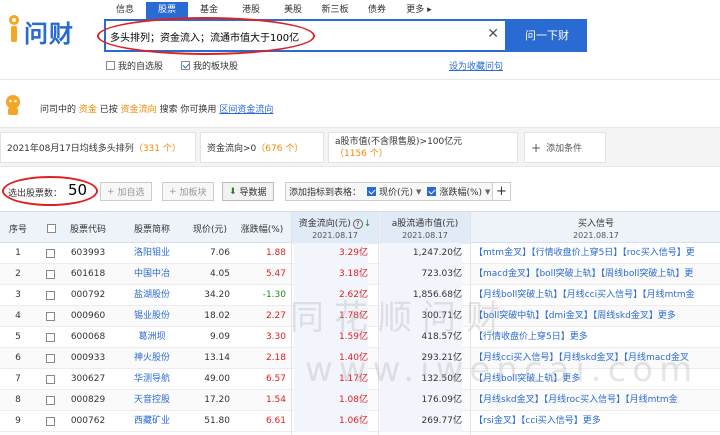 The width and height of the screenshot is (720, 435). Describe the element at coordinates (152, 337) in the screenshot. I see `stock-name-link: 葛洲坝` at that location.